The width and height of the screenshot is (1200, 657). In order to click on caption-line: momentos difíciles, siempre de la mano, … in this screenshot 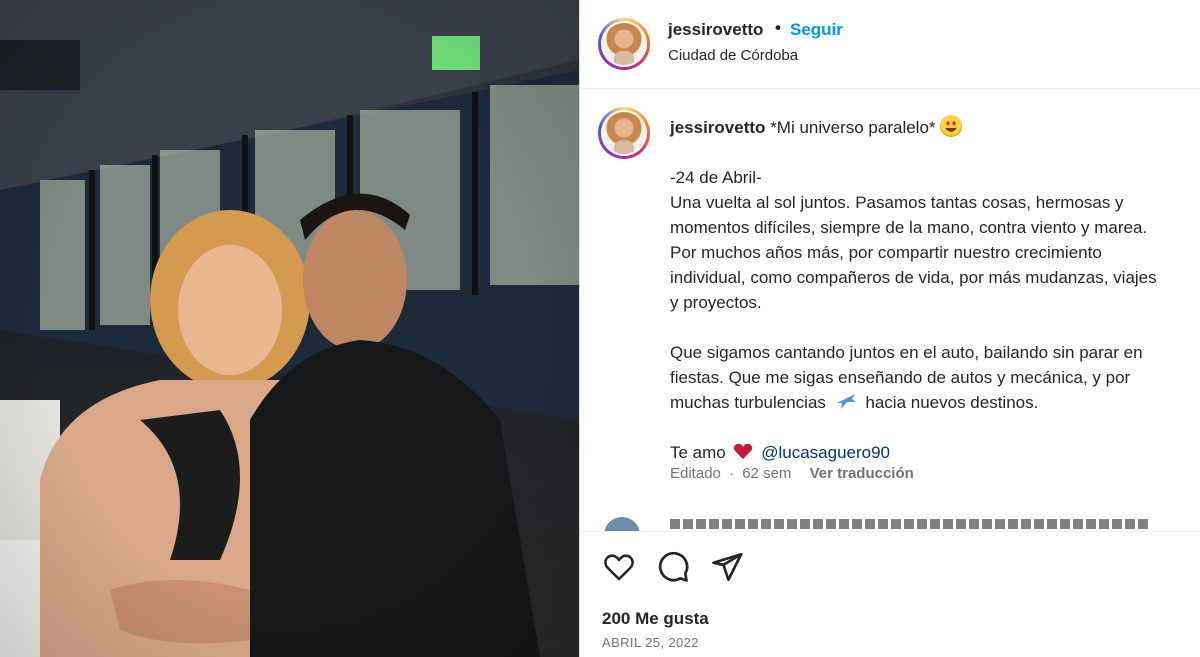, I will do `click(909, 227)`.